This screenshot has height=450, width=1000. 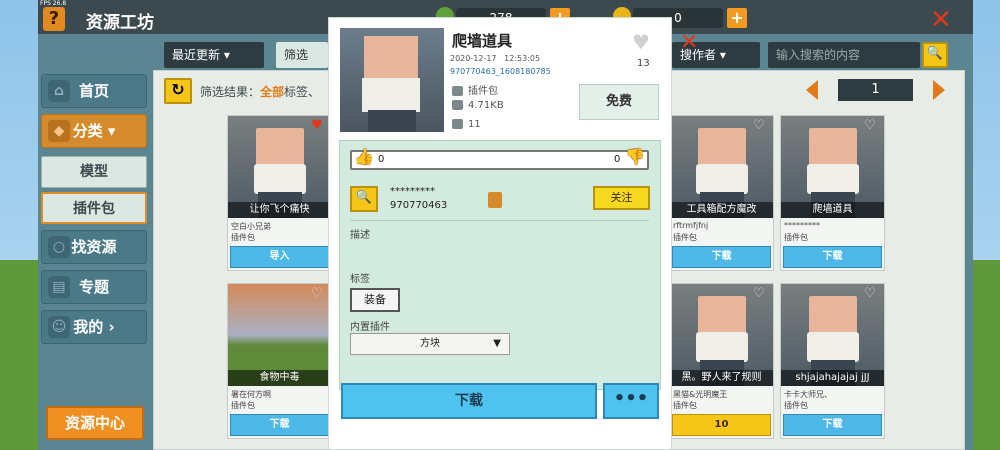 I want to click on home-icon: ⌂, so click(x=59, y=91).